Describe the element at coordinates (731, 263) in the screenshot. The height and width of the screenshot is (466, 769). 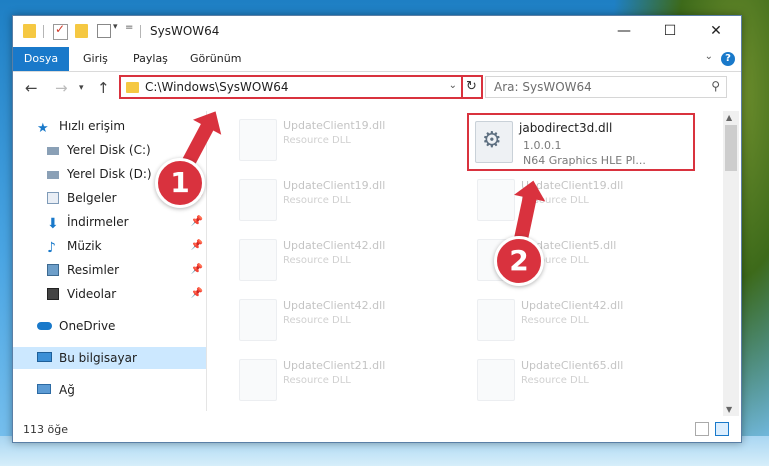
I see `vertical-scrollbar: ▲ ▼` at that location.